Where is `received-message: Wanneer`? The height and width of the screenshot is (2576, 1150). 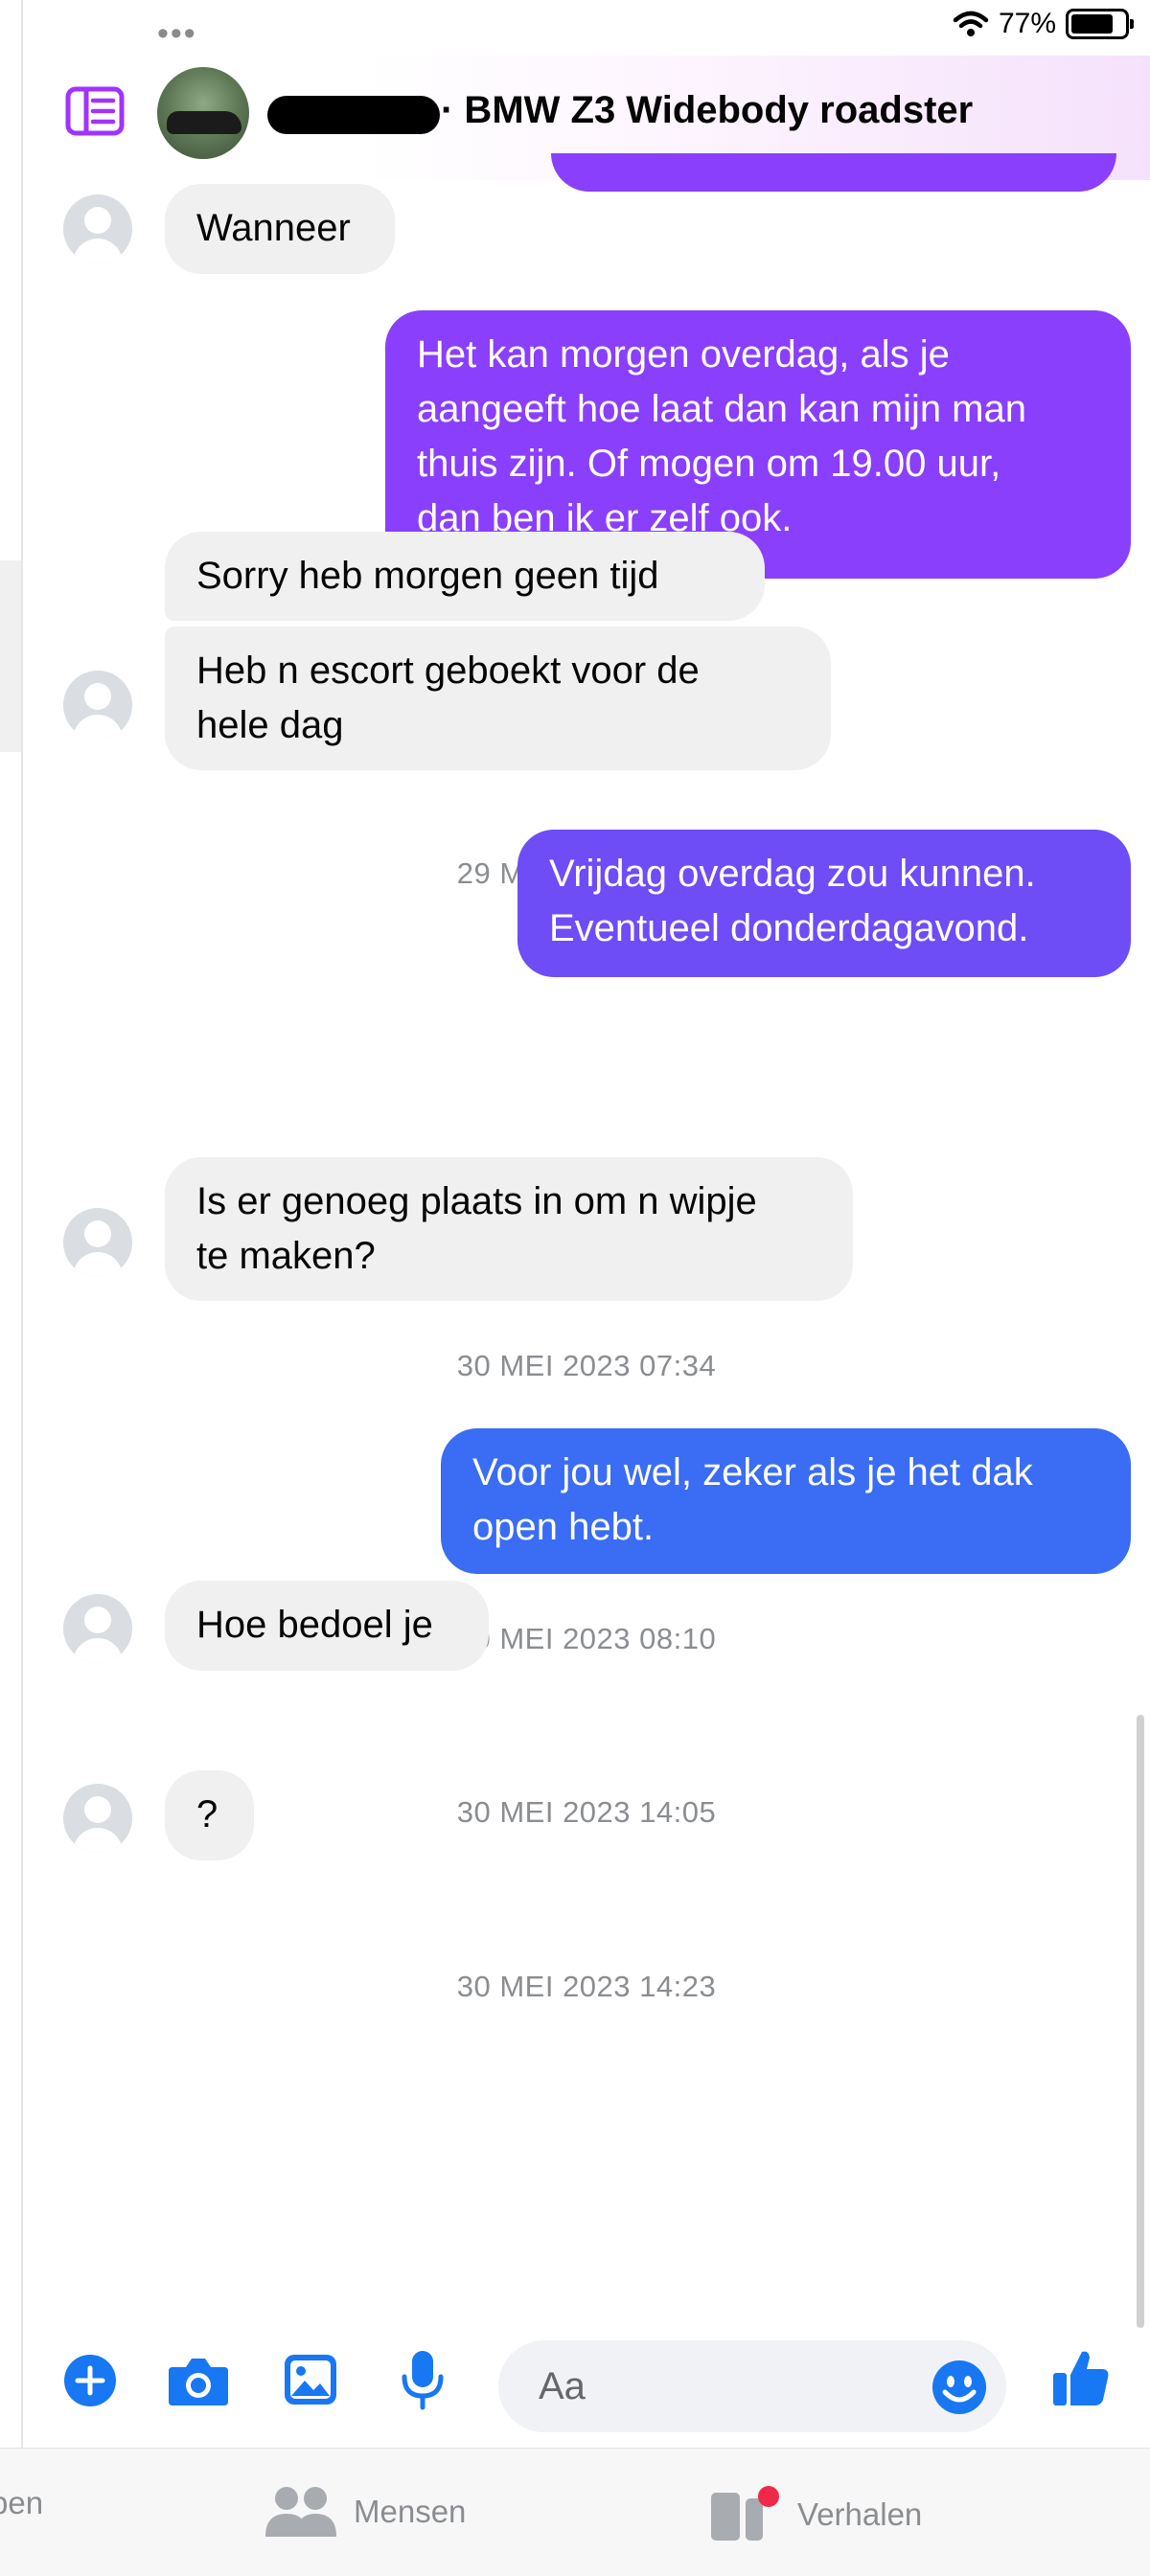 received-message: Wanneer is located at coordinates (280, 229).